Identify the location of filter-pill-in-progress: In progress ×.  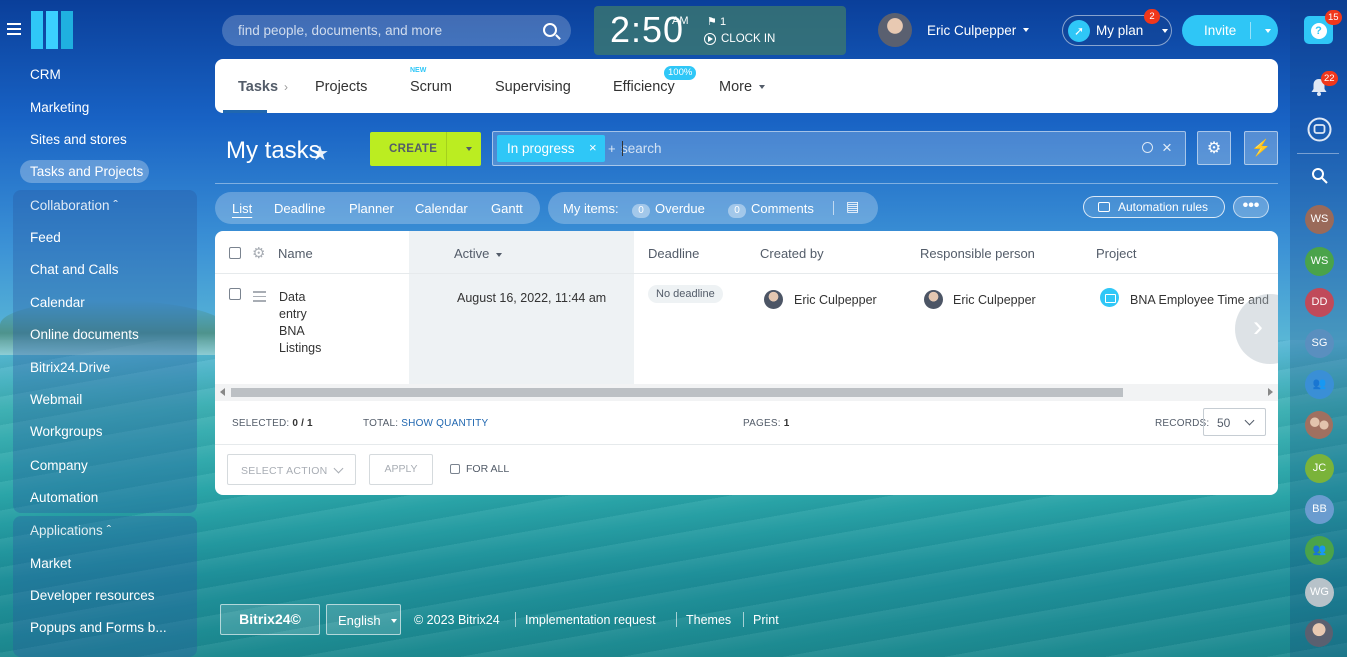
(551, 148).